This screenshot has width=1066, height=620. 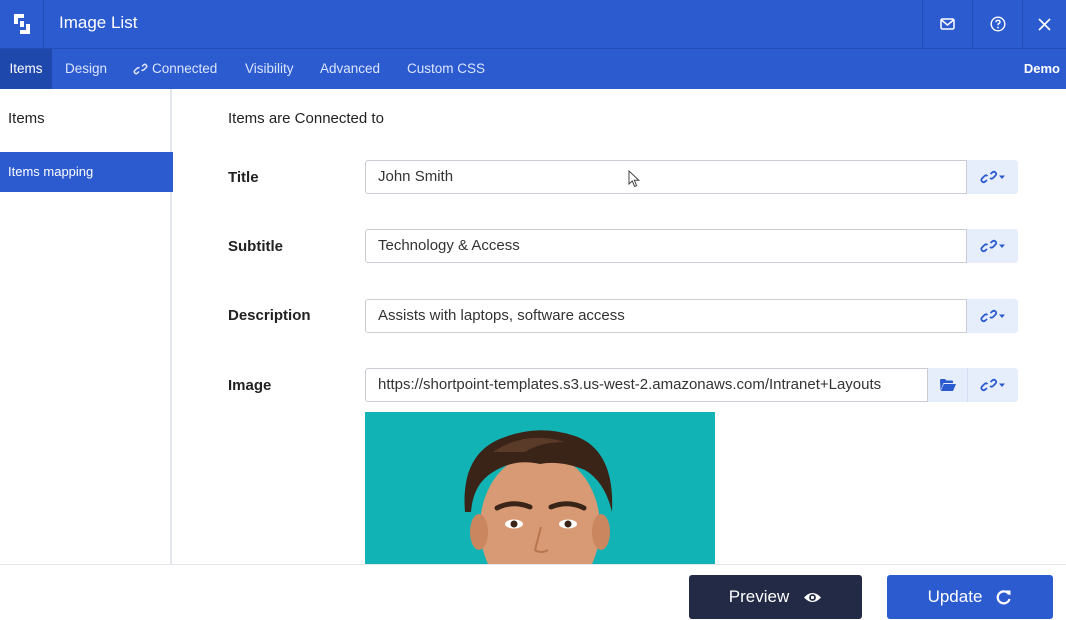 I want to click on mail-icon, so click(x=947, y=24).